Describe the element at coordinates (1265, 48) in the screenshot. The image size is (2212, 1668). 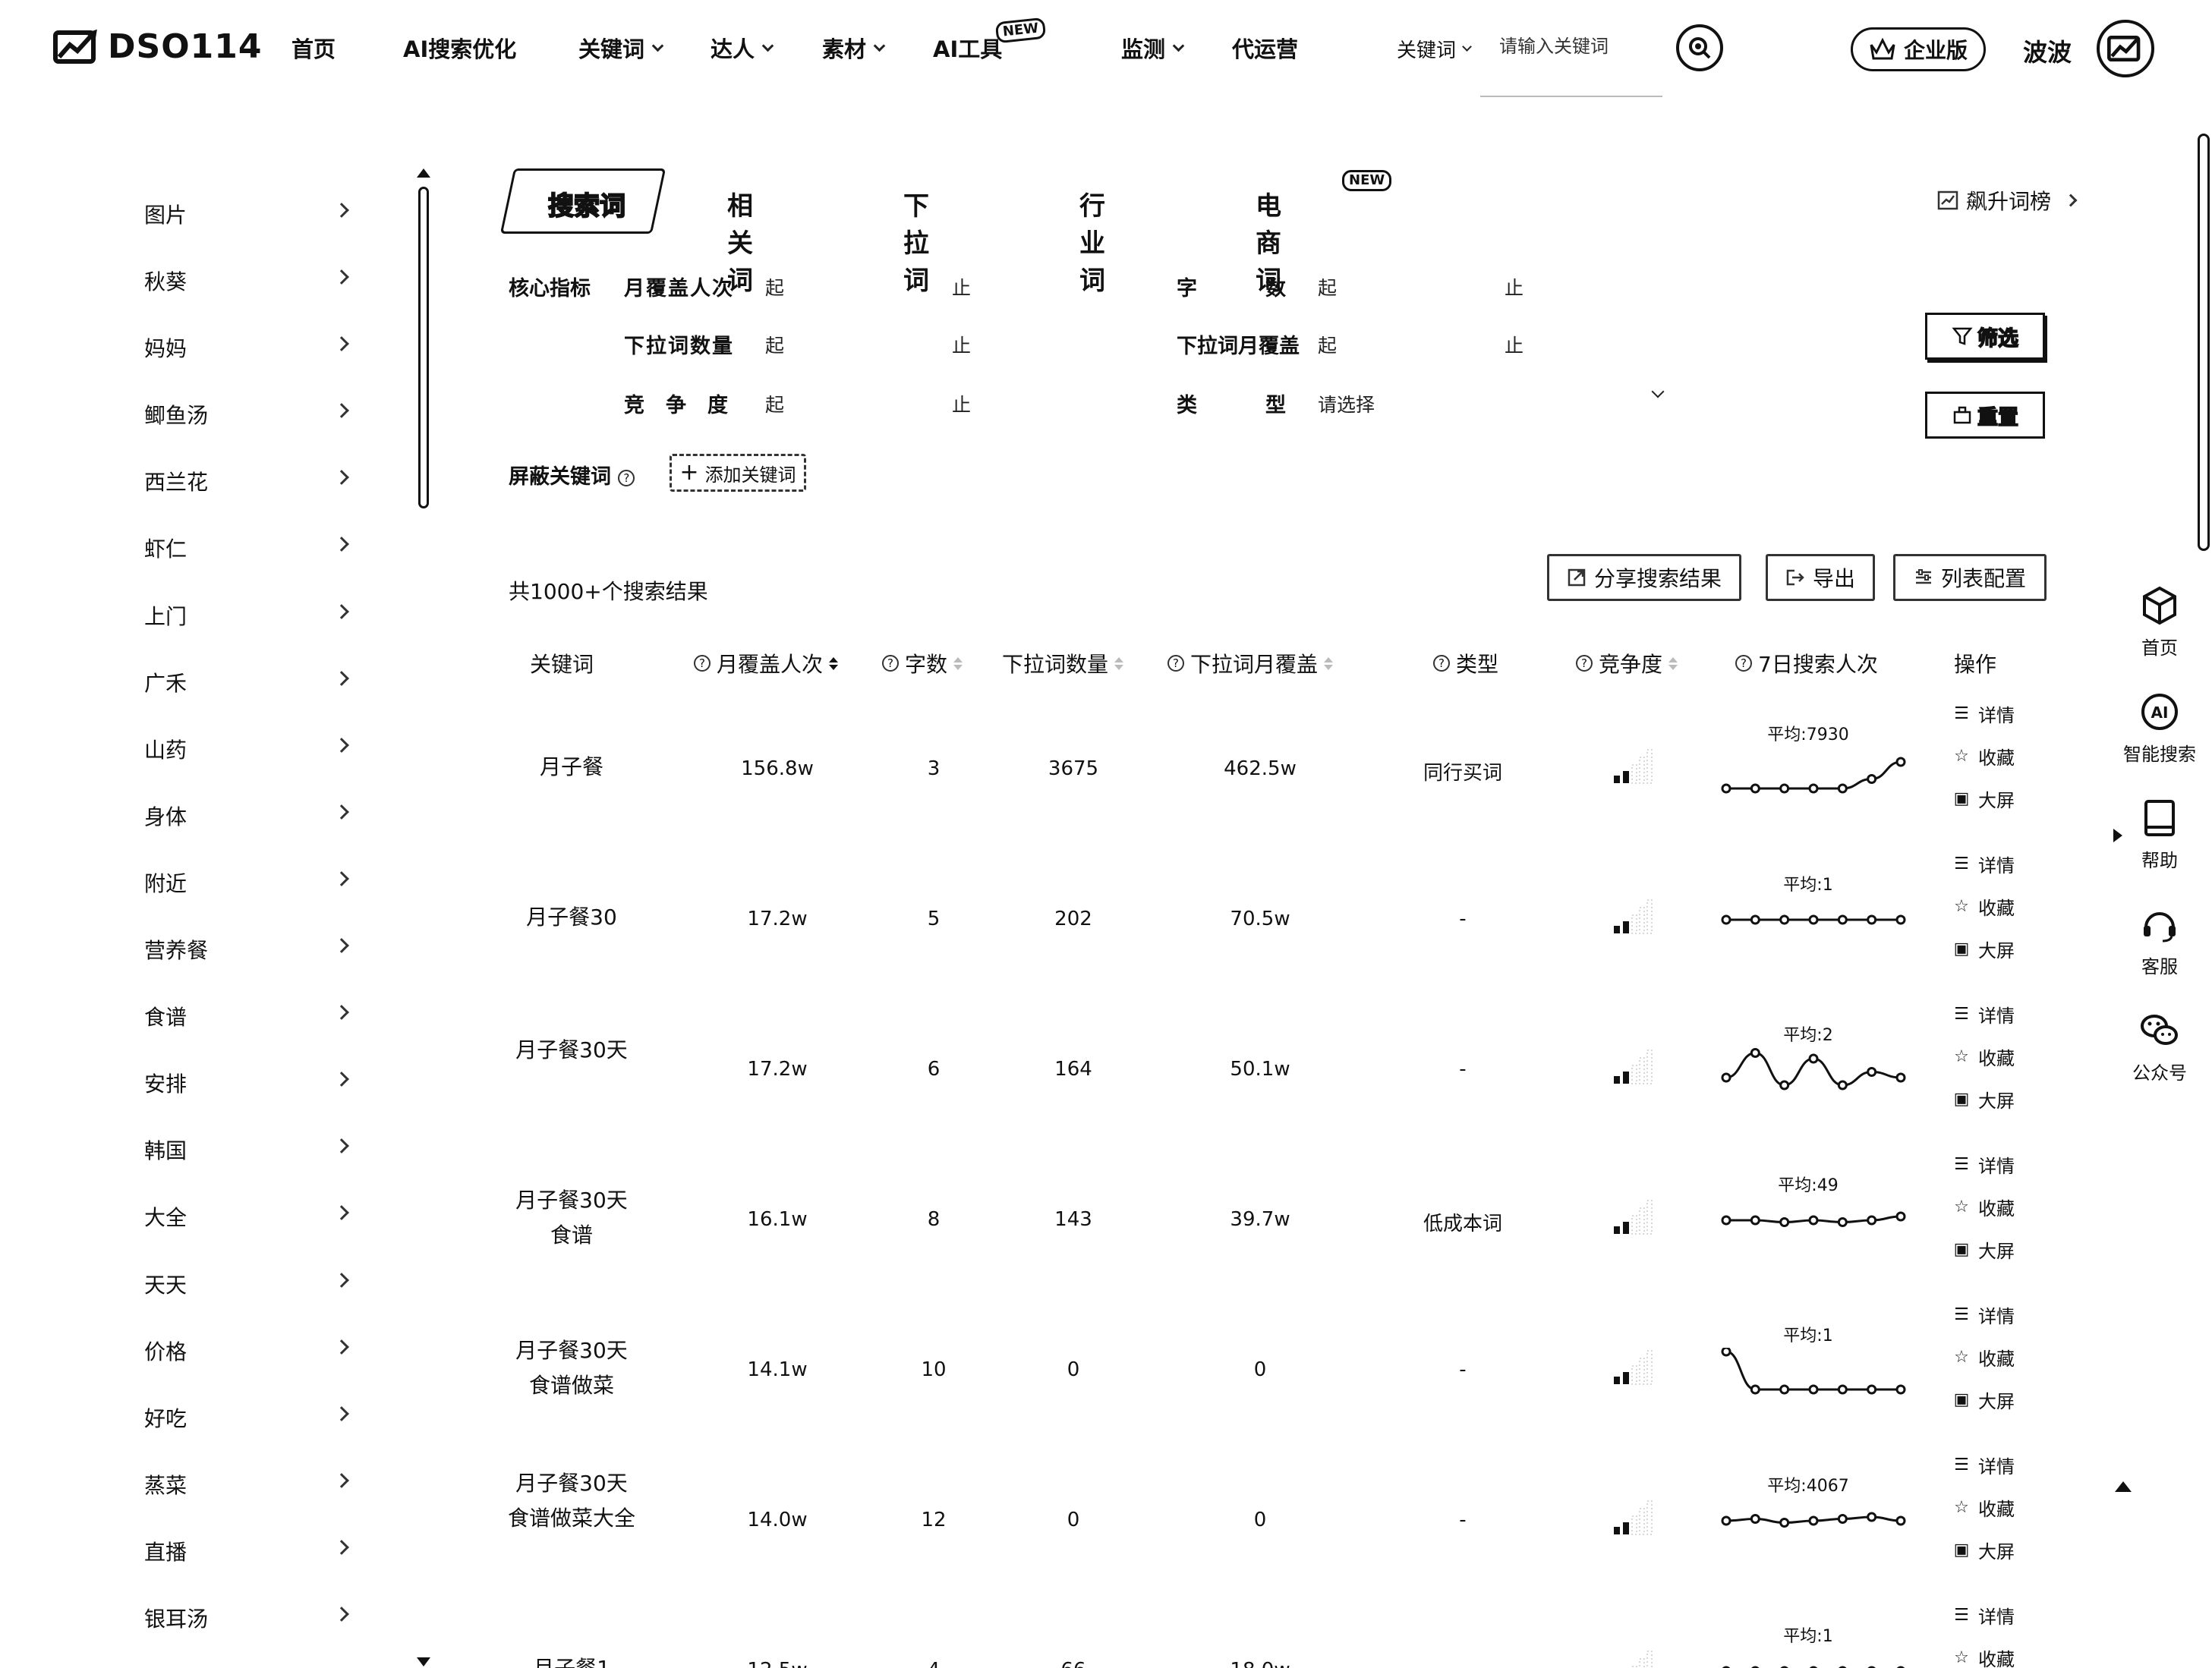
I see `nav-operation: 代运营` at that location.